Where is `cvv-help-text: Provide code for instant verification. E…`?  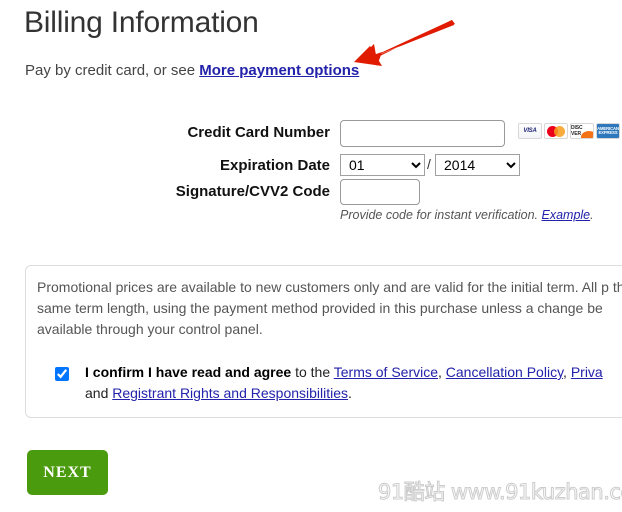 cvv-help-text: Provide code for instant verification. E… is located at coordinates (467, 215).